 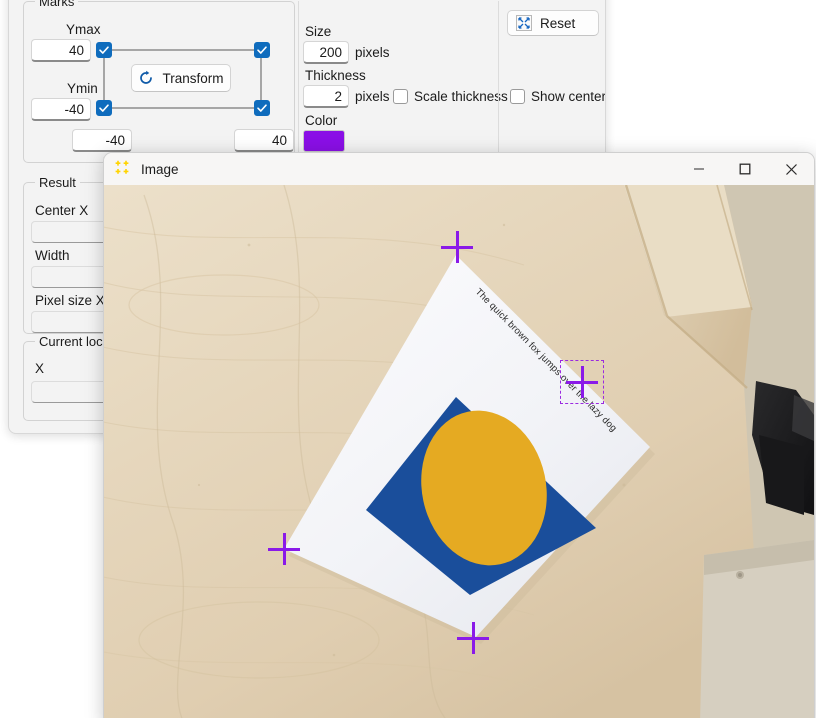 I want to click on color-swatch, so click(x=324, y=141).